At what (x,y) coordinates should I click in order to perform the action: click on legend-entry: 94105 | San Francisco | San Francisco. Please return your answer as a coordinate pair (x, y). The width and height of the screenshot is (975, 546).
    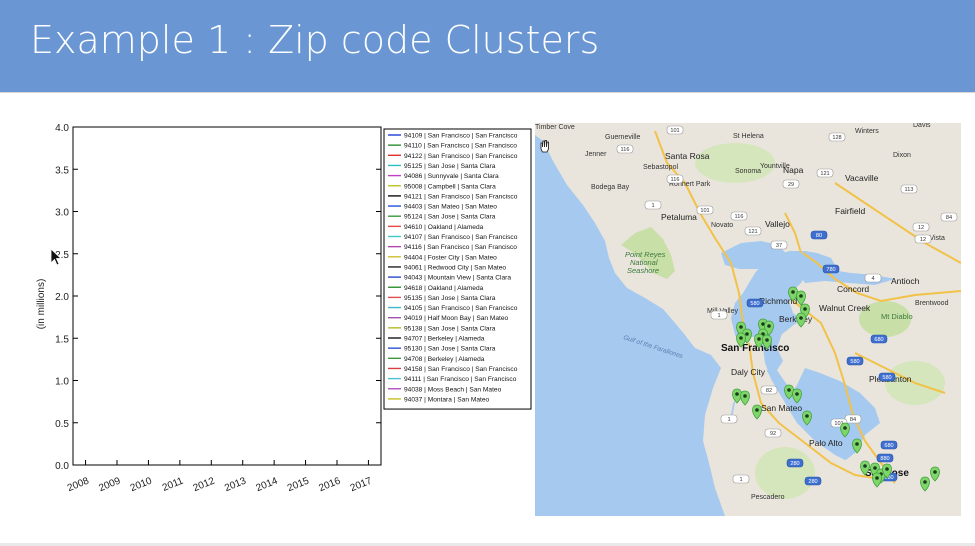
    Looking at the image, I should click on (461, 308).